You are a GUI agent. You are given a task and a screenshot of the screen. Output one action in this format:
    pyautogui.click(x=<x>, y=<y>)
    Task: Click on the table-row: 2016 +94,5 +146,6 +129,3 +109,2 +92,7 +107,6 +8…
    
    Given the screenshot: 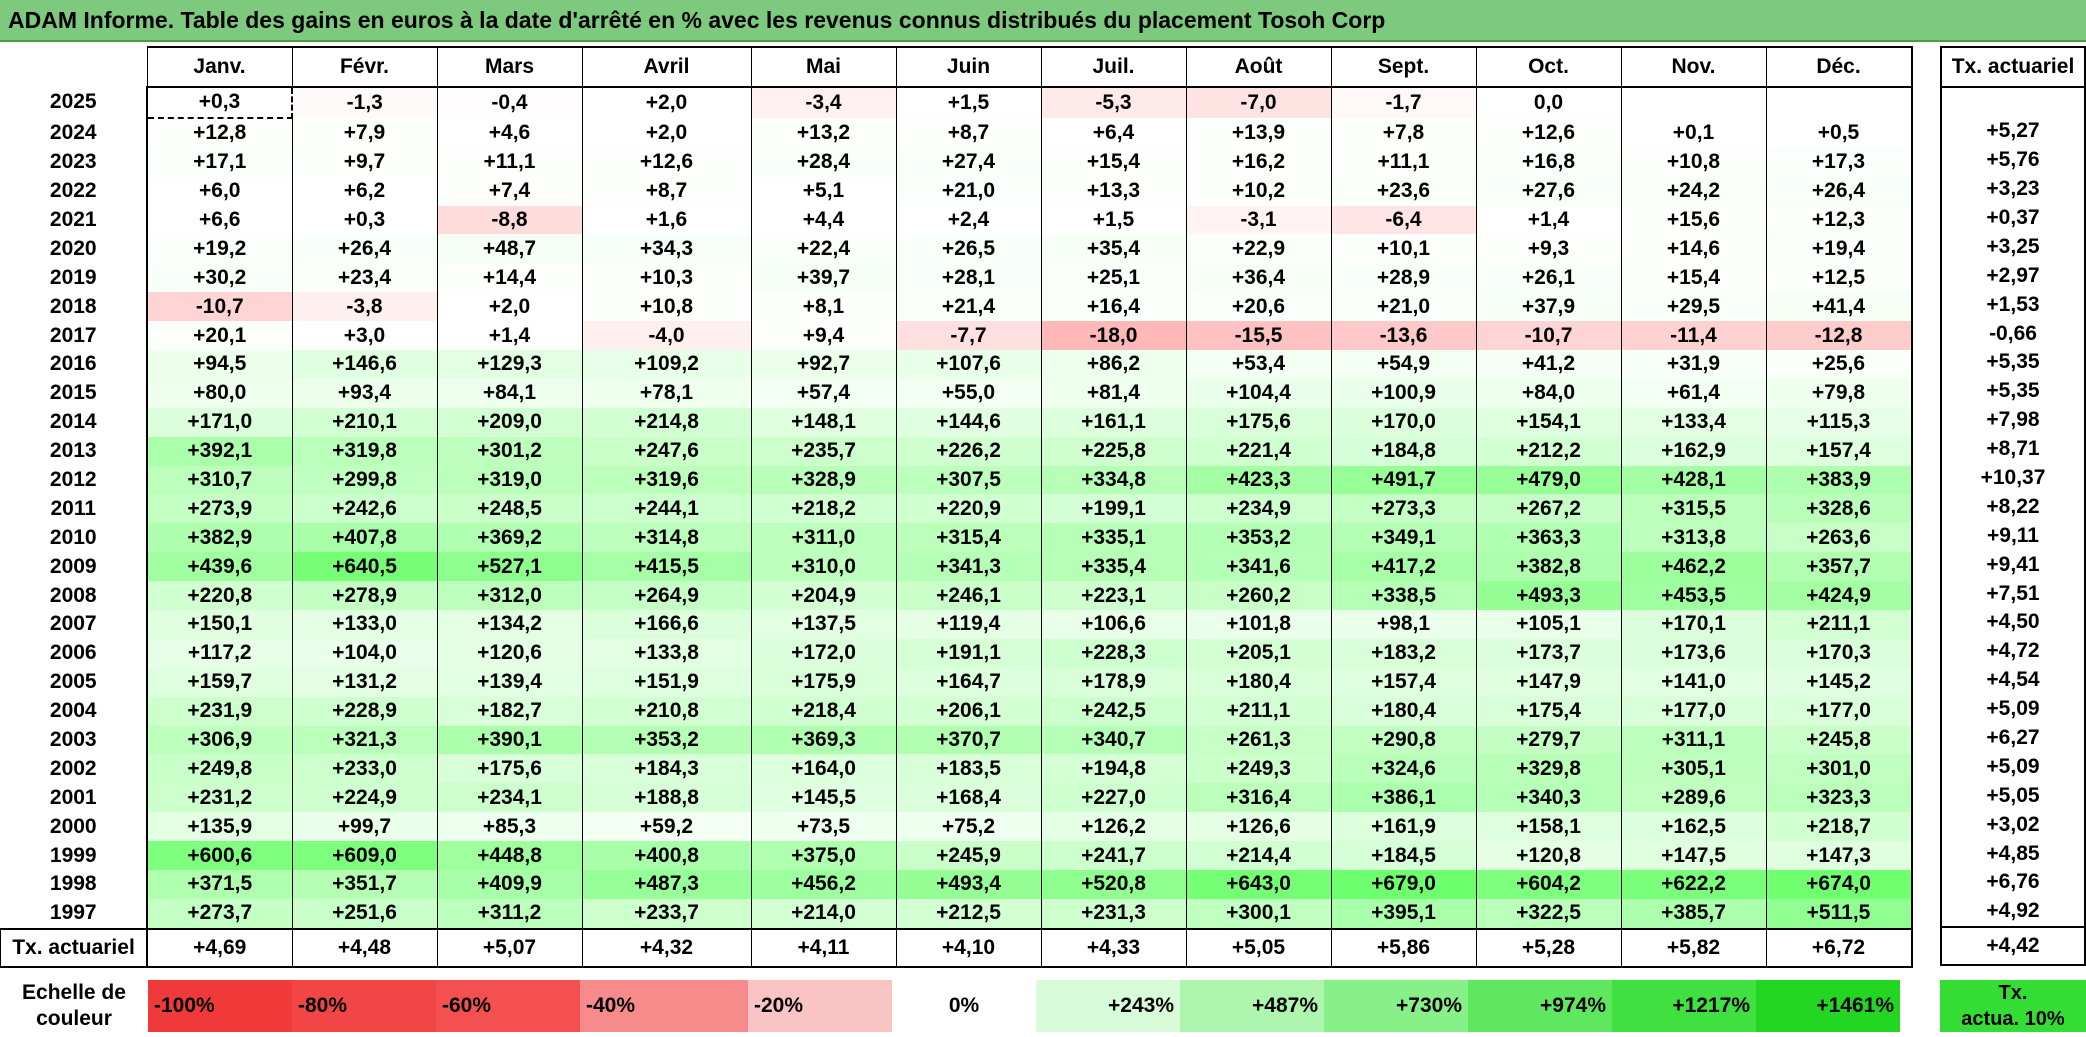 What is the action you would take?
    pyautogui.click(x=956, y=364)
    